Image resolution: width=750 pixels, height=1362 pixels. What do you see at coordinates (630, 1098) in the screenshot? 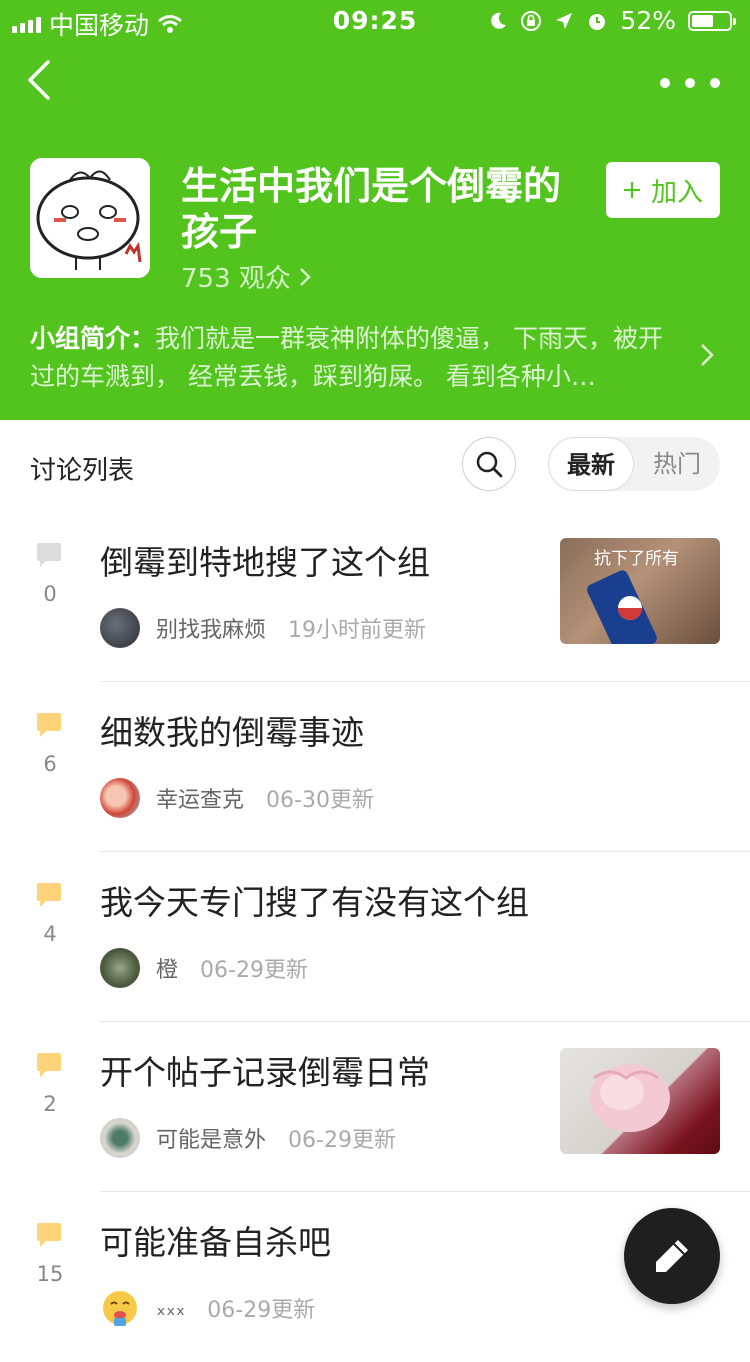
I see `lace-fabric-image` at bounding box center [630, 1098].